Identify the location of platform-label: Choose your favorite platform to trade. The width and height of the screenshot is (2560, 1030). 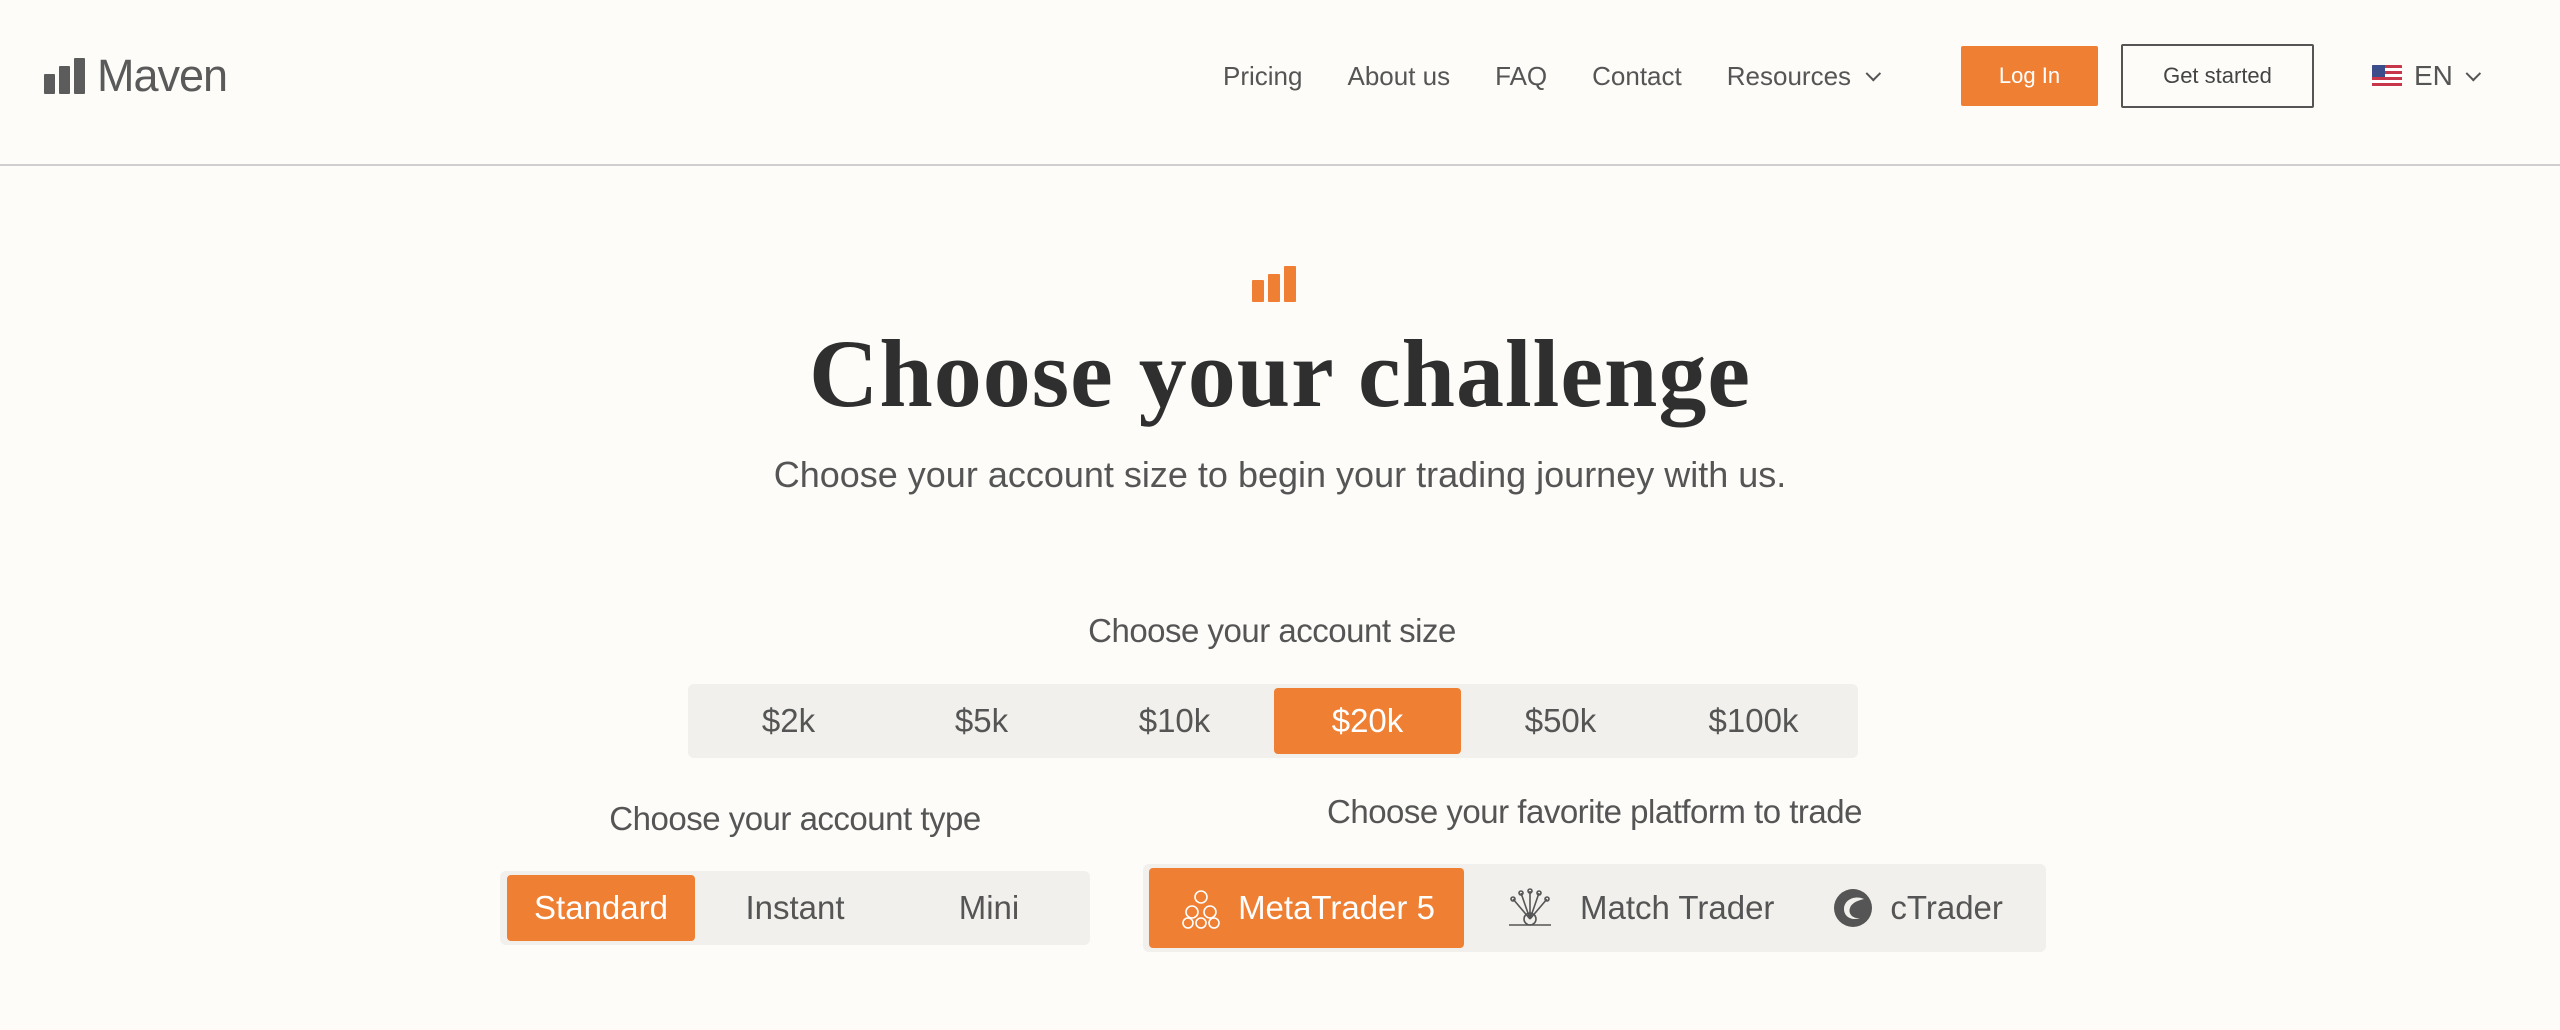
(1594, 811).